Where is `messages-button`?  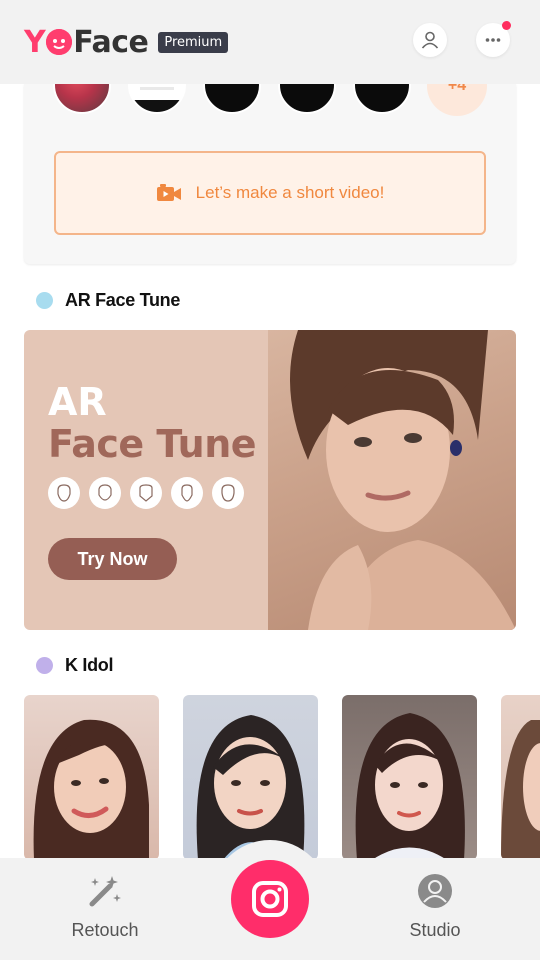
messages-button is located at coordinates (493, 39).